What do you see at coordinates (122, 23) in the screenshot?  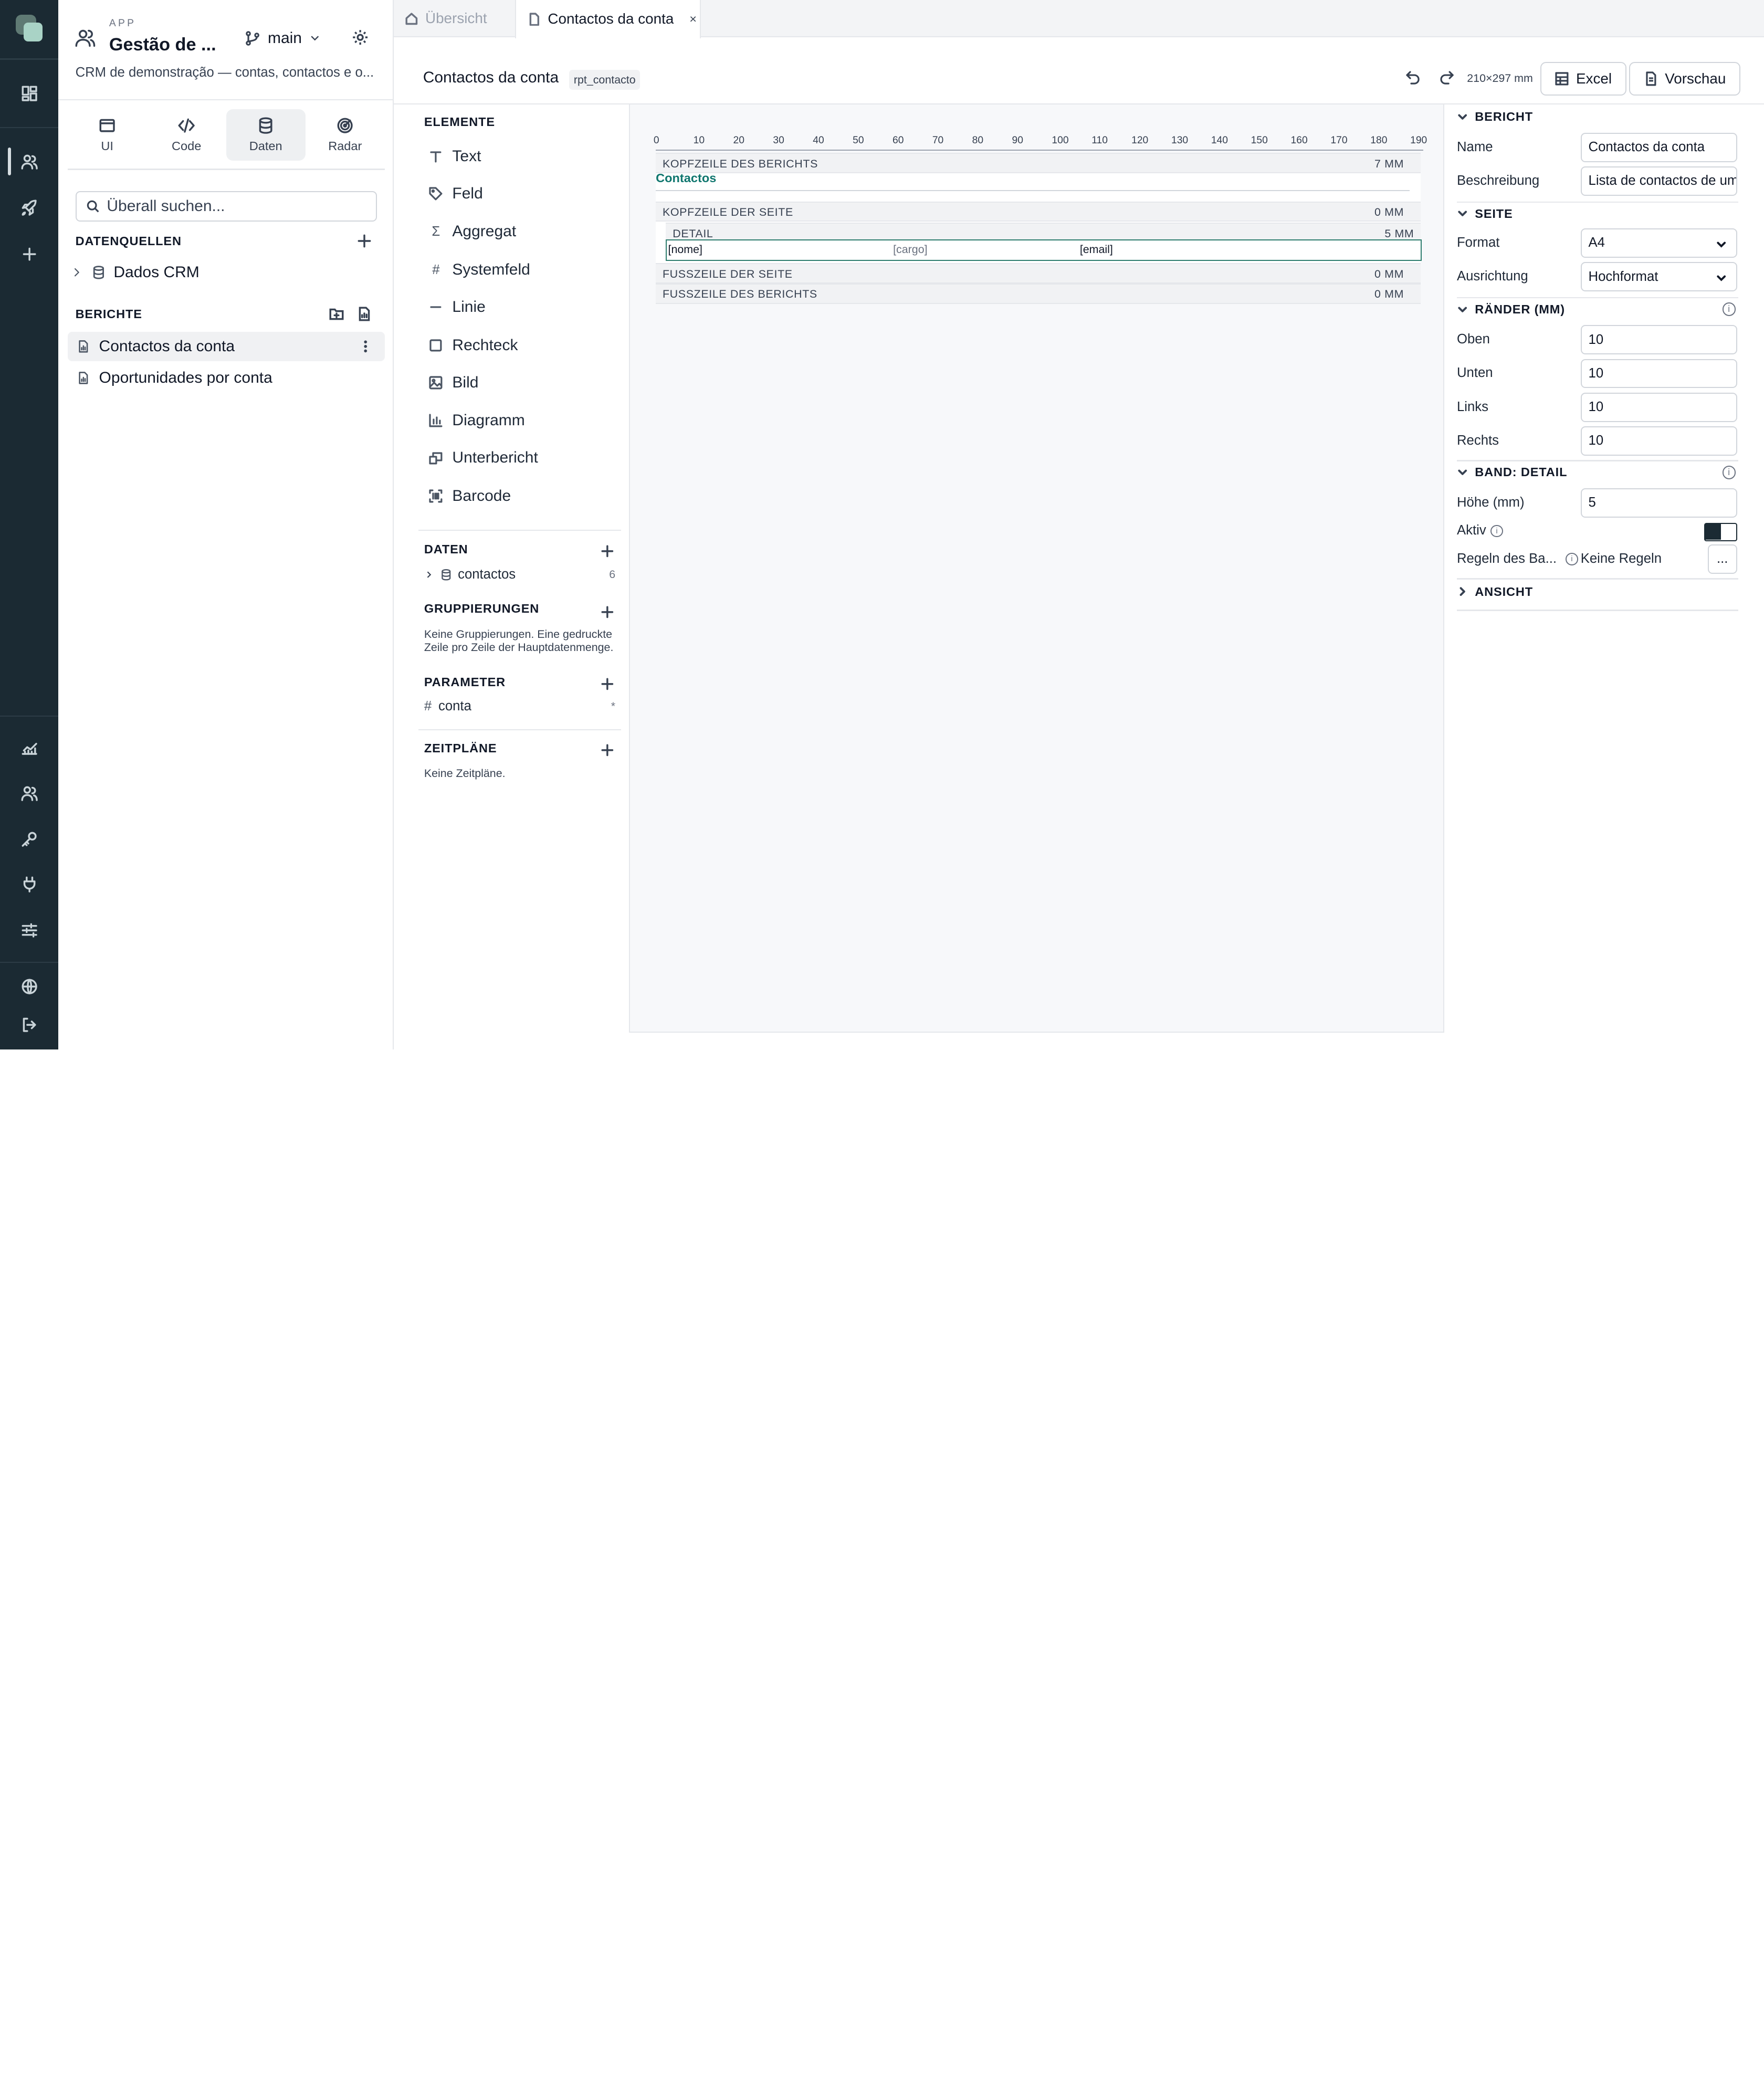 I see `app-label: APP` at bounding box center [122, 23].